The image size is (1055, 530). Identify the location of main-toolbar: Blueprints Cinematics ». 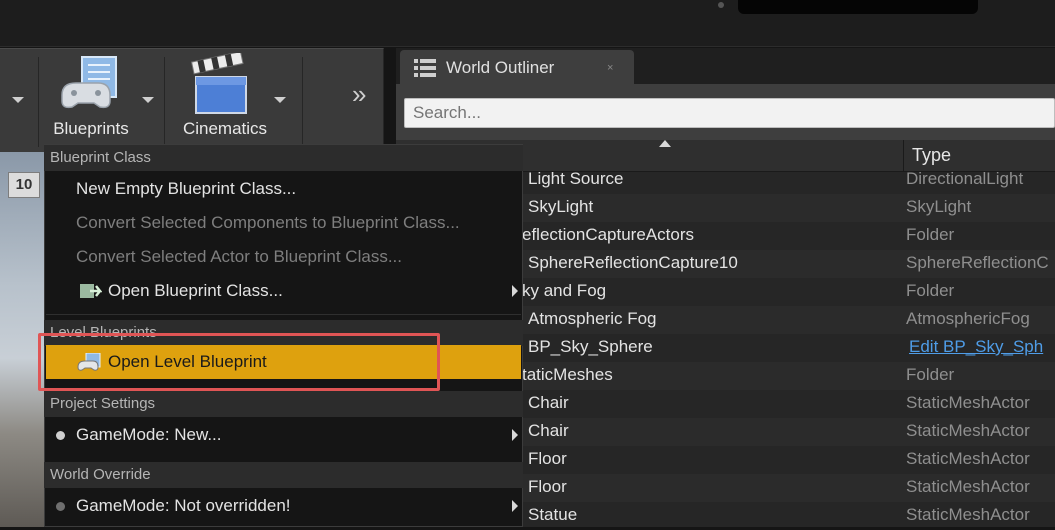
(192, 100).